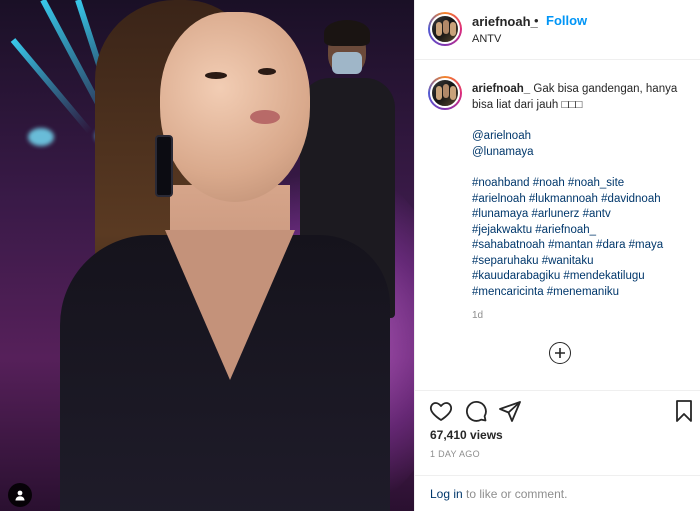 This screenshot has width=700, height=511. I want to click on post-header: ariefnoah_ • Follow ANTV, so click(557, 30).